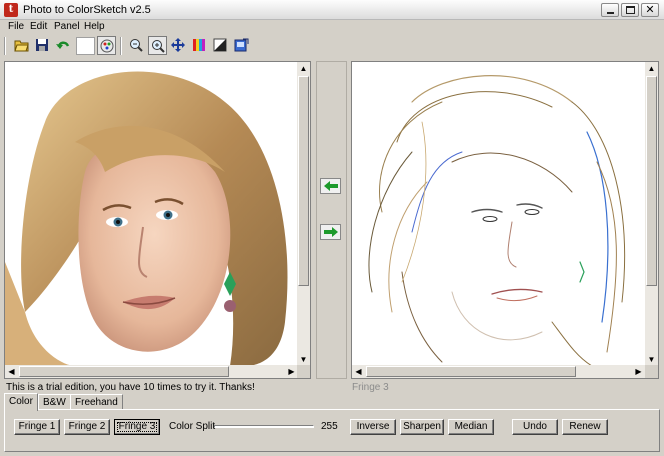  I want to click on maximize-icon, so click(630, 10).